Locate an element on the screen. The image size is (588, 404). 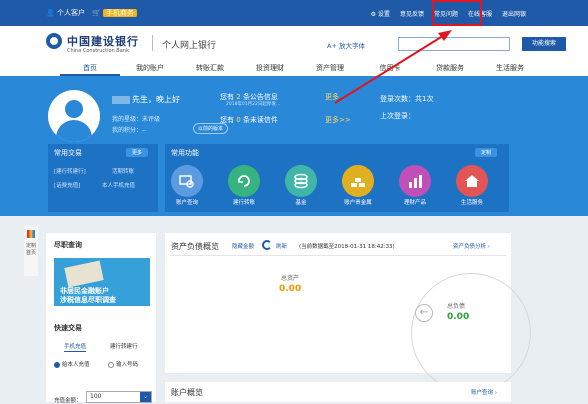
name-redaction is located at coordinates (121, 99).